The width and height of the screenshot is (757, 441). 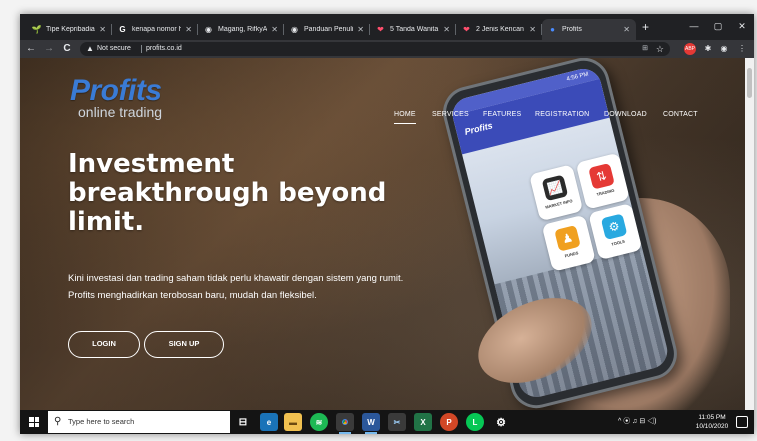 What do you see at coordinates (614, 227) in the screenshot?
I see `gear-icon: ⚙` at bounding box center [614, 227].